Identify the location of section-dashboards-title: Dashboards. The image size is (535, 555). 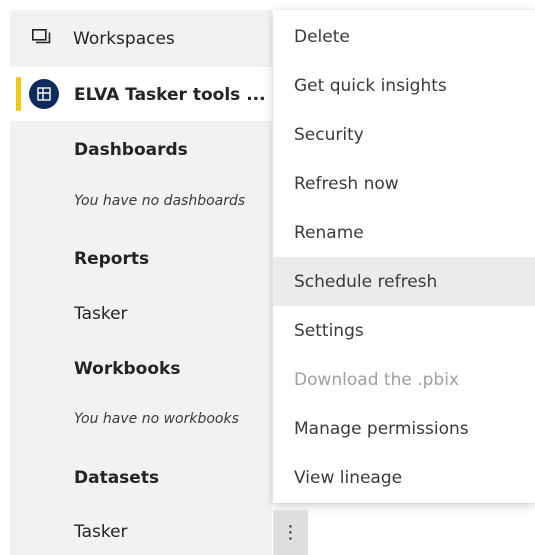
(131, 150).